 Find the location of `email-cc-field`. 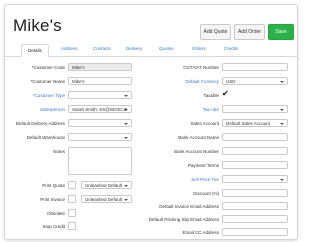

email-cc-field is located at coordinates (255, 232).